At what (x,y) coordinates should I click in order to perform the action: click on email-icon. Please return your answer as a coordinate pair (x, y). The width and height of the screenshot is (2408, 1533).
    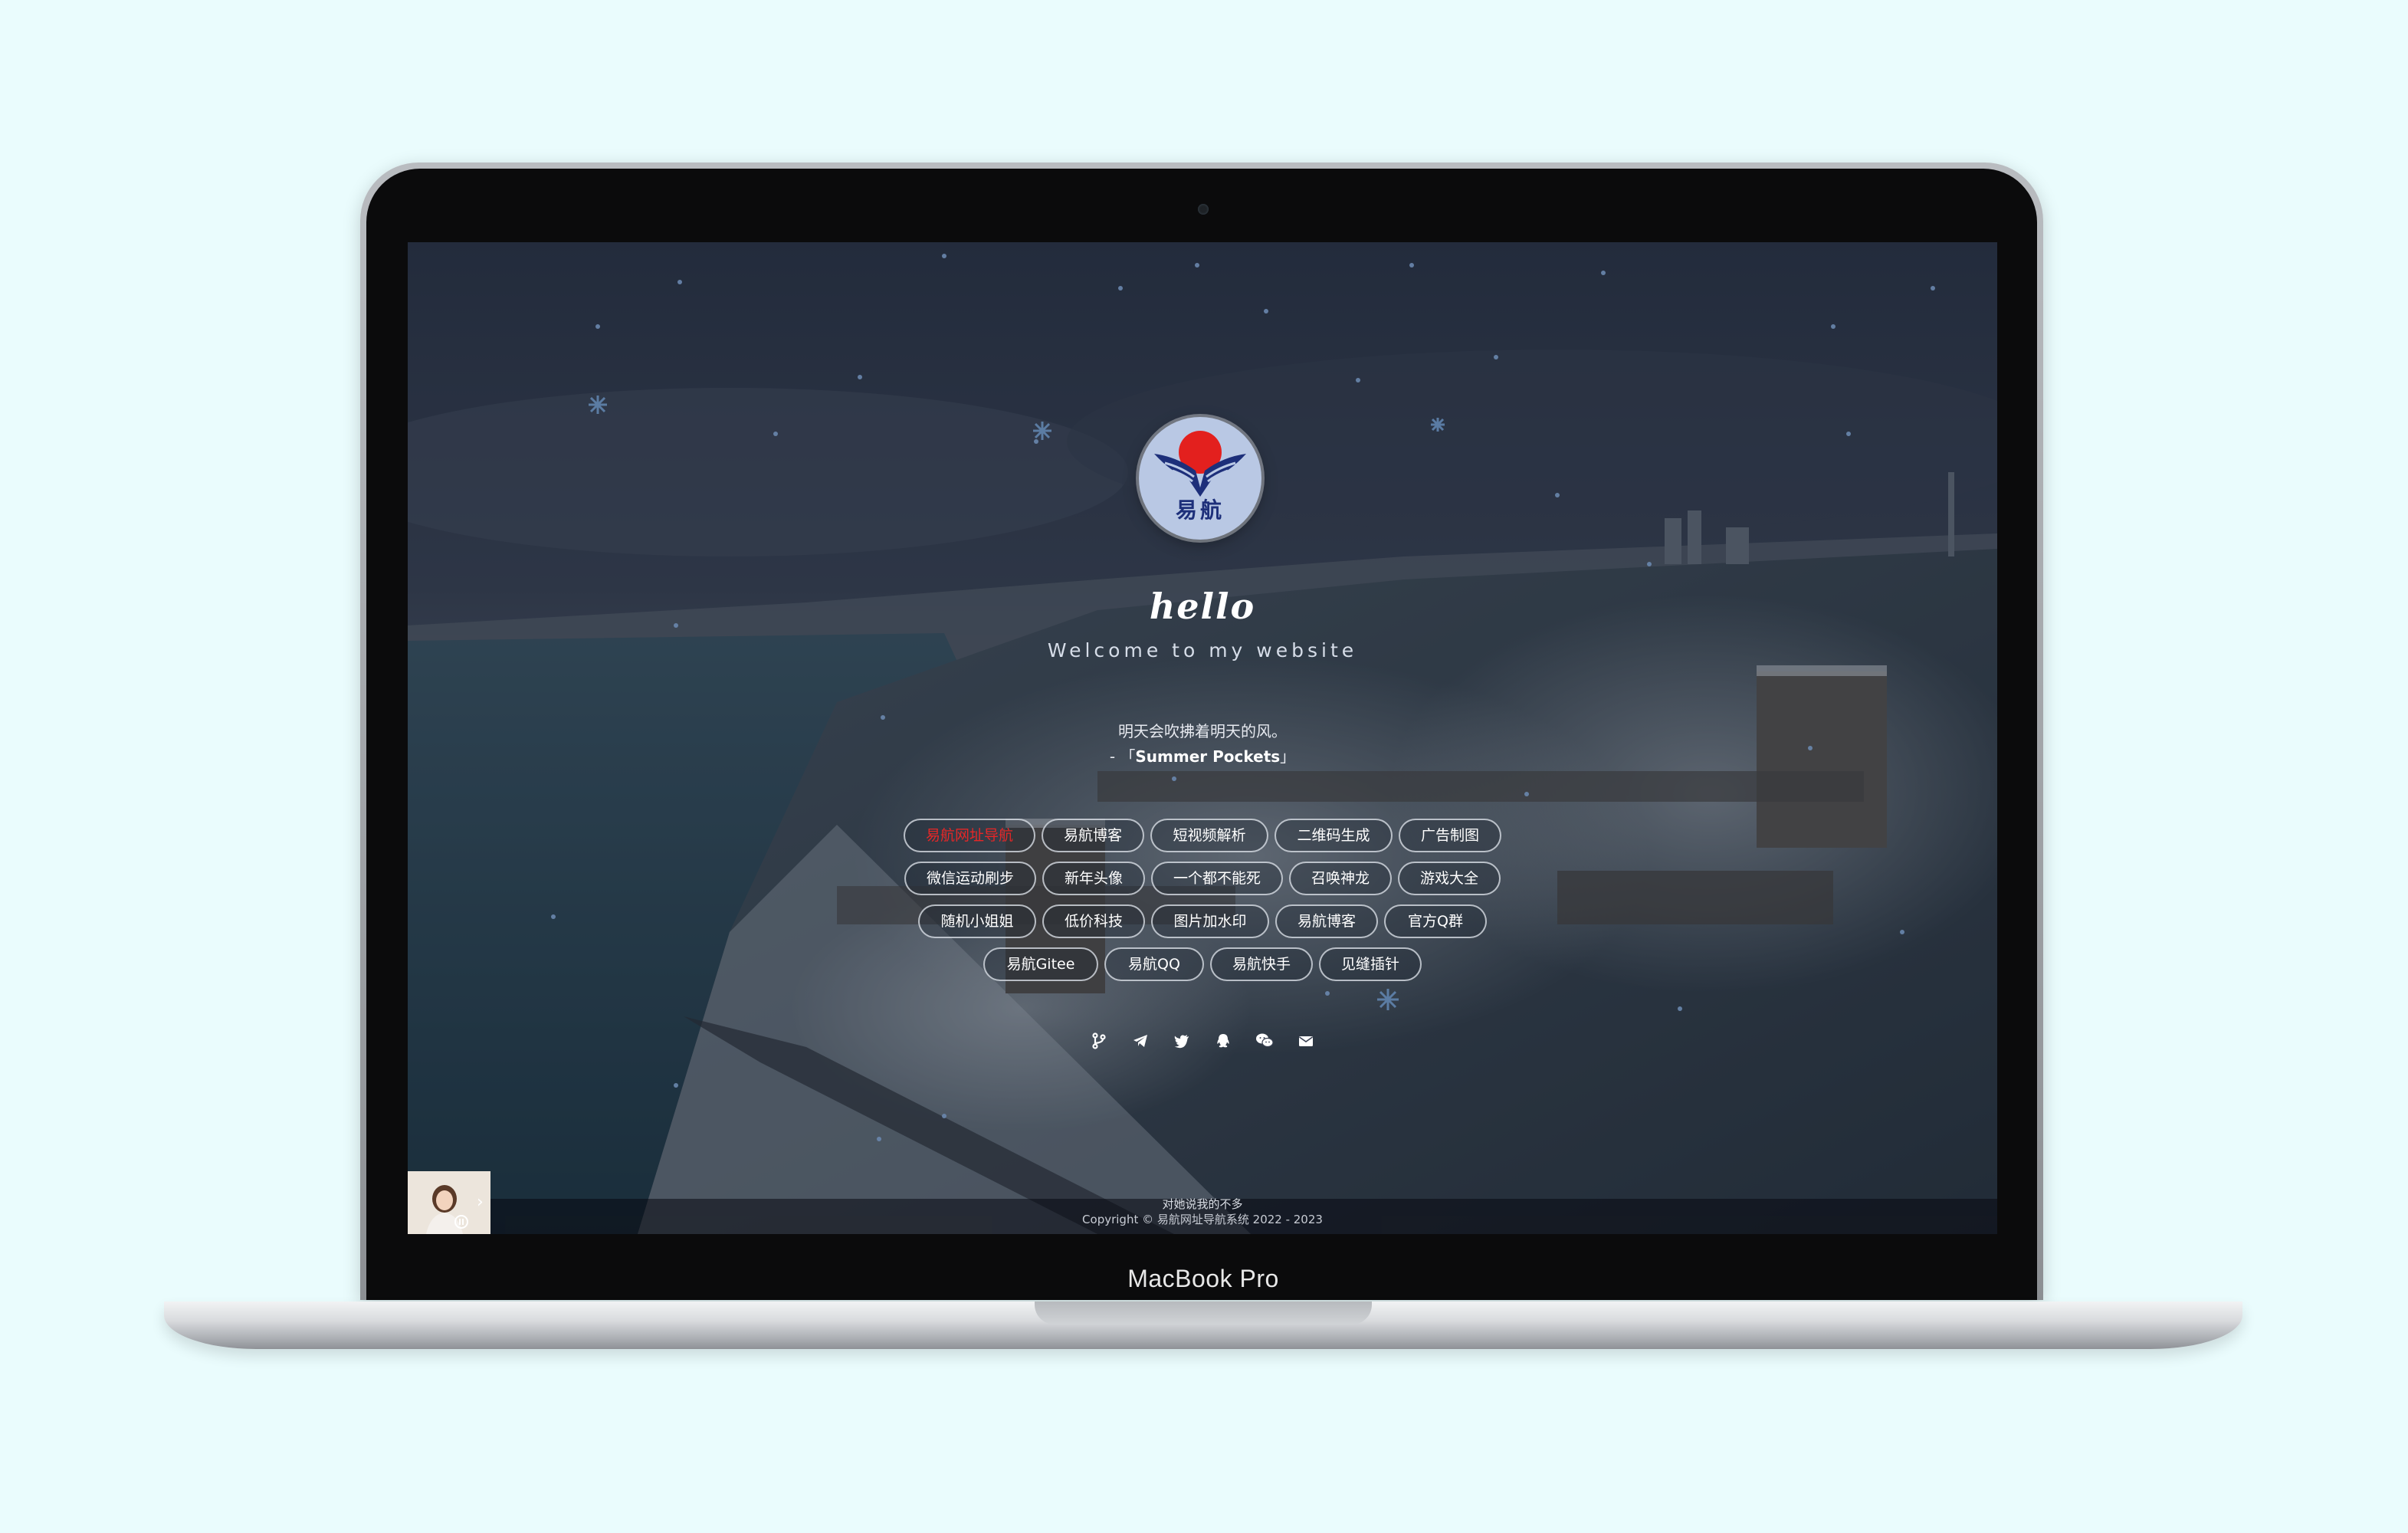
    Looking at the image, I should click on (1306, 1041).